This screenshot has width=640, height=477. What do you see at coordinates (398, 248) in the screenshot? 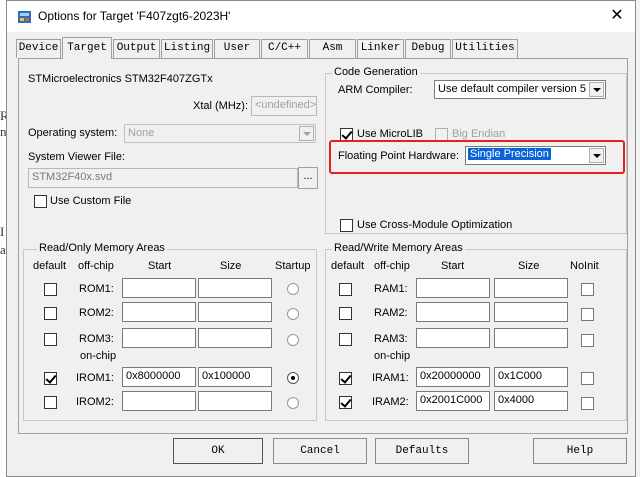
I see `rw-memory-title: Read/Write Memory Areas` at bounding box center [398, 248].